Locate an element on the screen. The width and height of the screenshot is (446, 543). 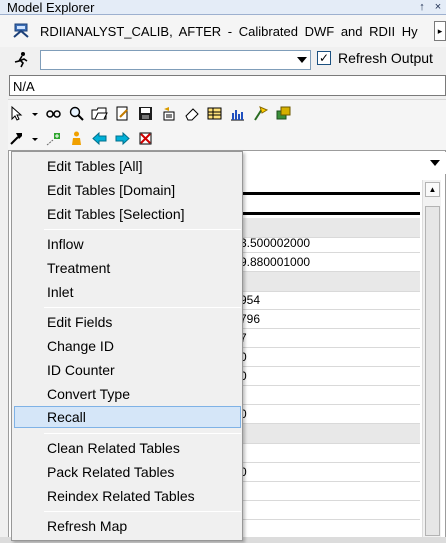
menu-item-treatment: Treatment is located at coordinates (127, 268).